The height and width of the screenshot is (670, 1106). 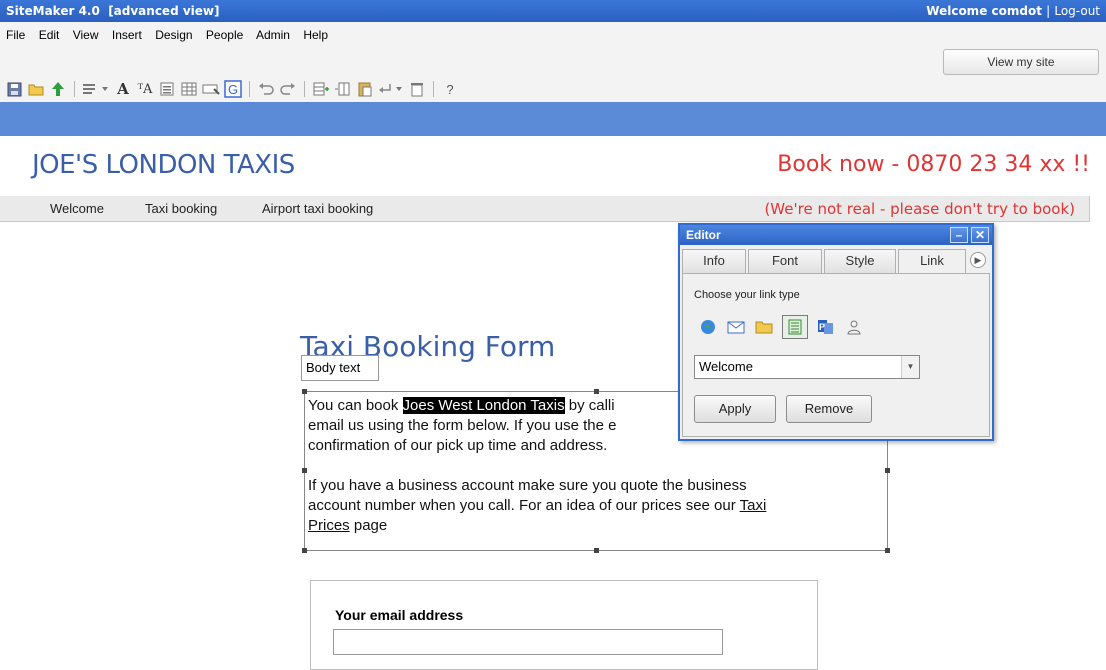 What do you see at coordinates (365, 89) in the screenshot?
I see `paste-icon` at bounding box center [365, 89].